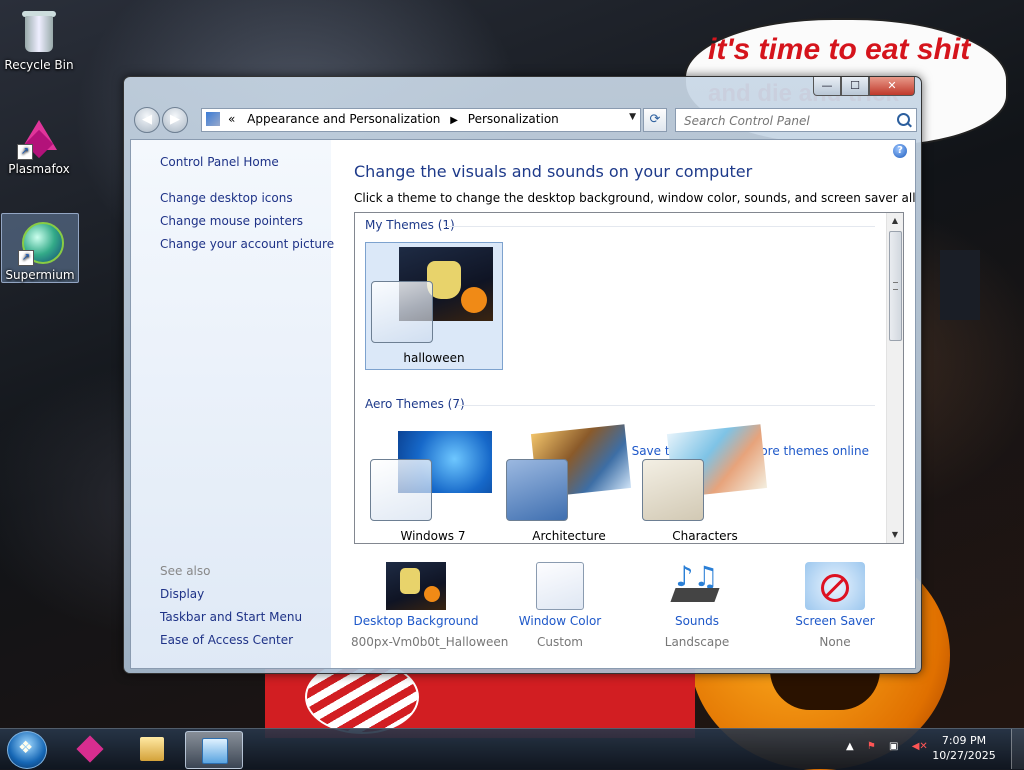 This screenshot has height=770, width=1024. I want to click on minimize-button: —, so click(827, 86).